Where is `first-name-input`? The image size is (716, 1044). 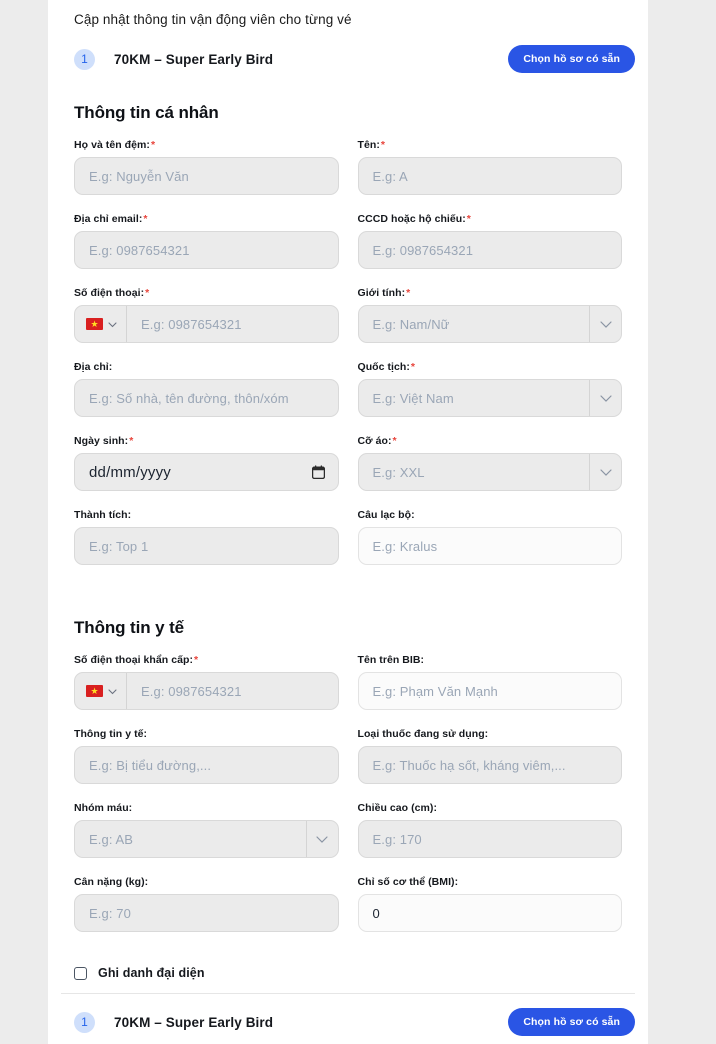 first-name-input is located at coordinates (489, 176).